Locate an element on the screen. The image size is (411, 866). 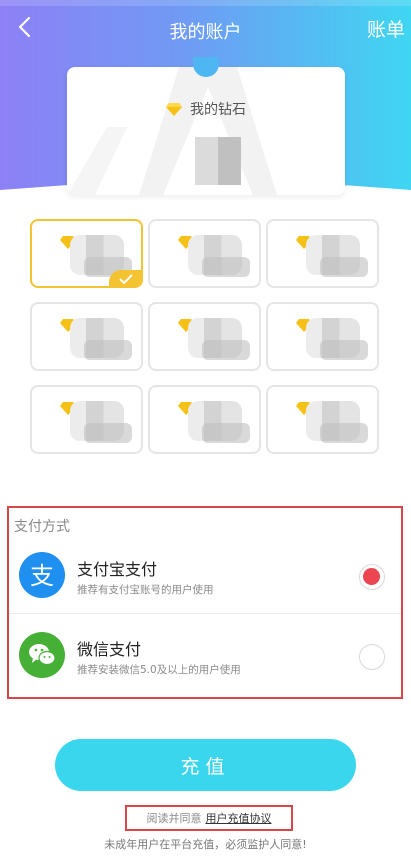
diamond-label: 我的钻石 is located at coordinates (218, 110).